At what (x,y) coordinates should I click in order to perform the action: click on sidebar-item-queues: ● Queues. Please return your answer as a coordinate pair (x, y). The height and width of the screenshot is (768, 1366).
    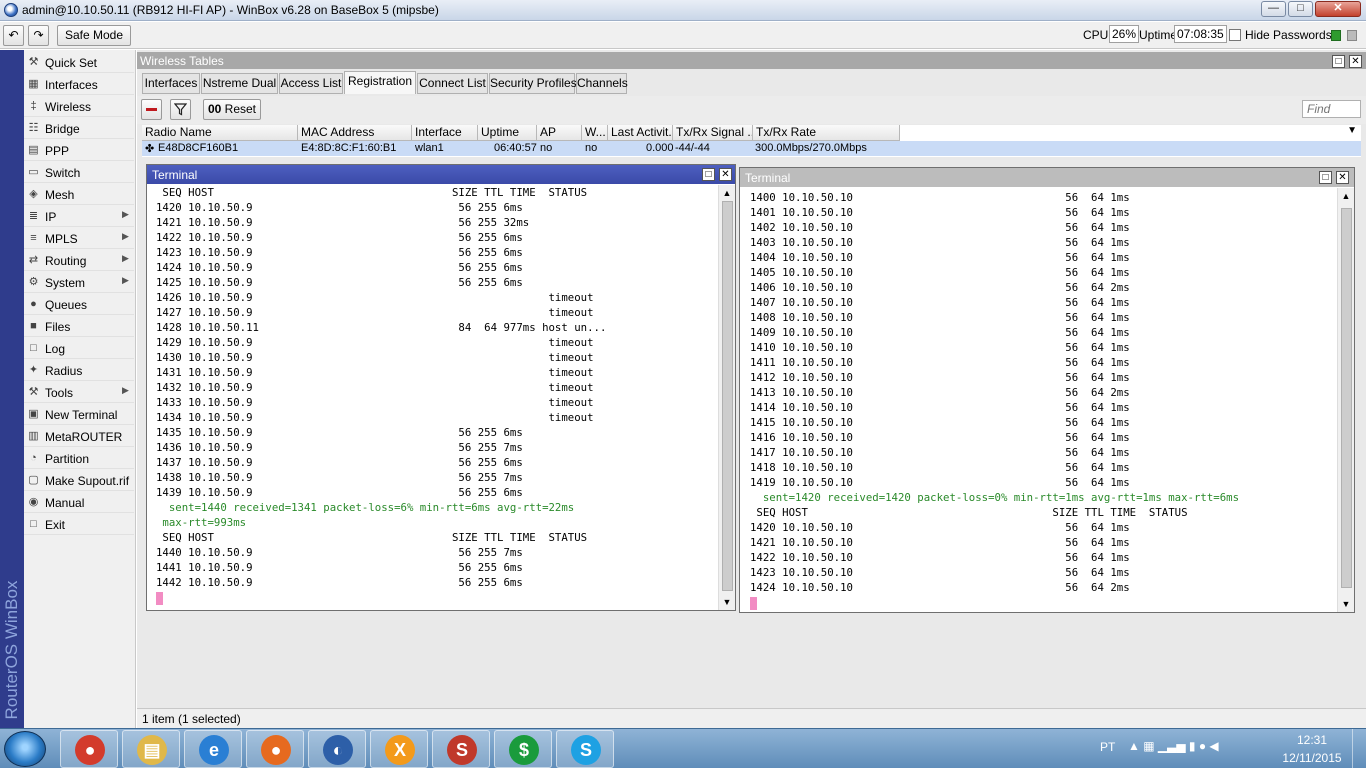
    Looking at the image, I should click on (79, 304).